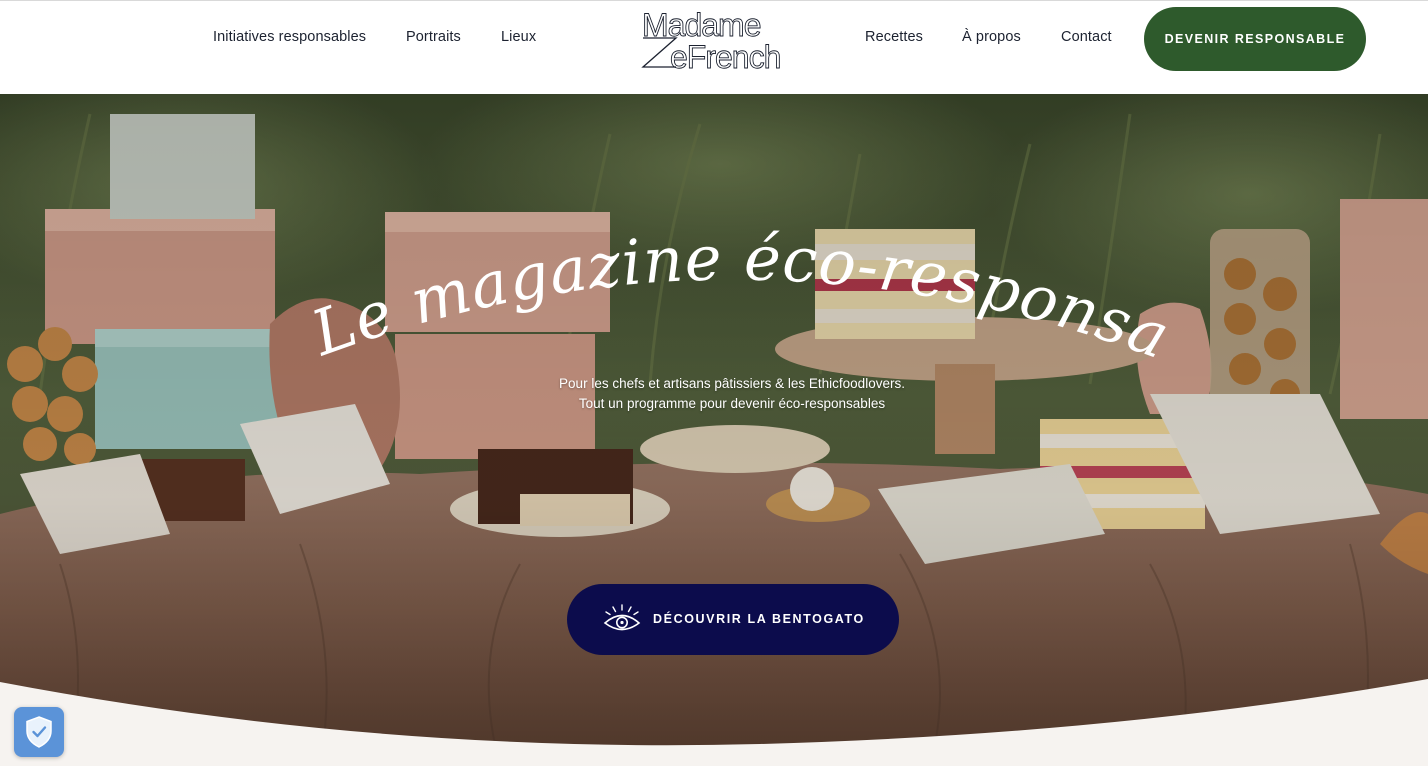 The image size is (1428, 766). Describe the element at coordinates (518, 37) in the screenshot. I see `nav-link-lieux: Lieux` at that location.